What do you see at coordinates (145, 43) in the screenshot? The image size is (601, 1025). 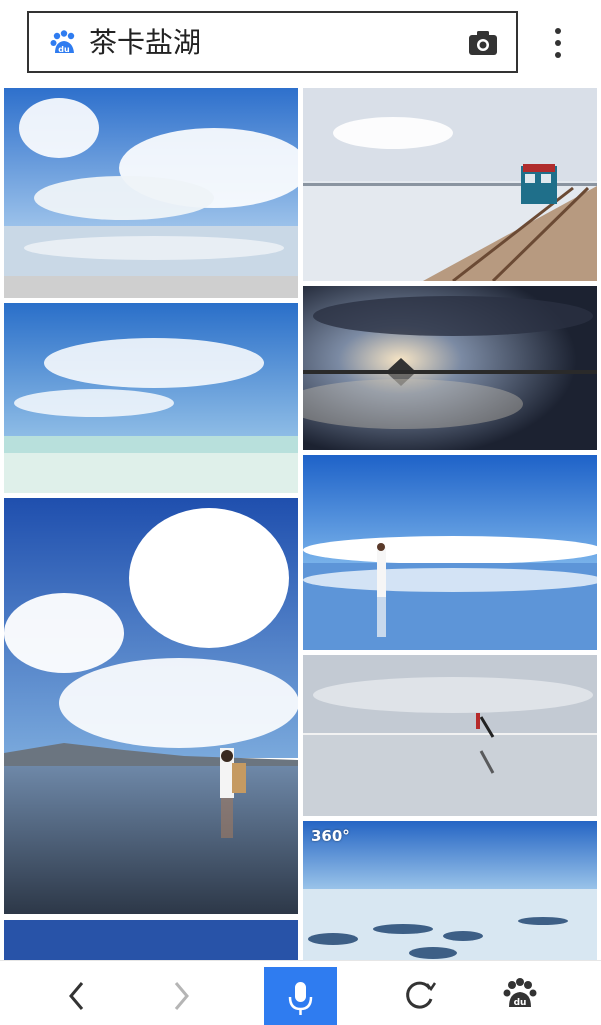 I see `search-query-text: 茶卡盐湖` at bounding box center [145, 43].